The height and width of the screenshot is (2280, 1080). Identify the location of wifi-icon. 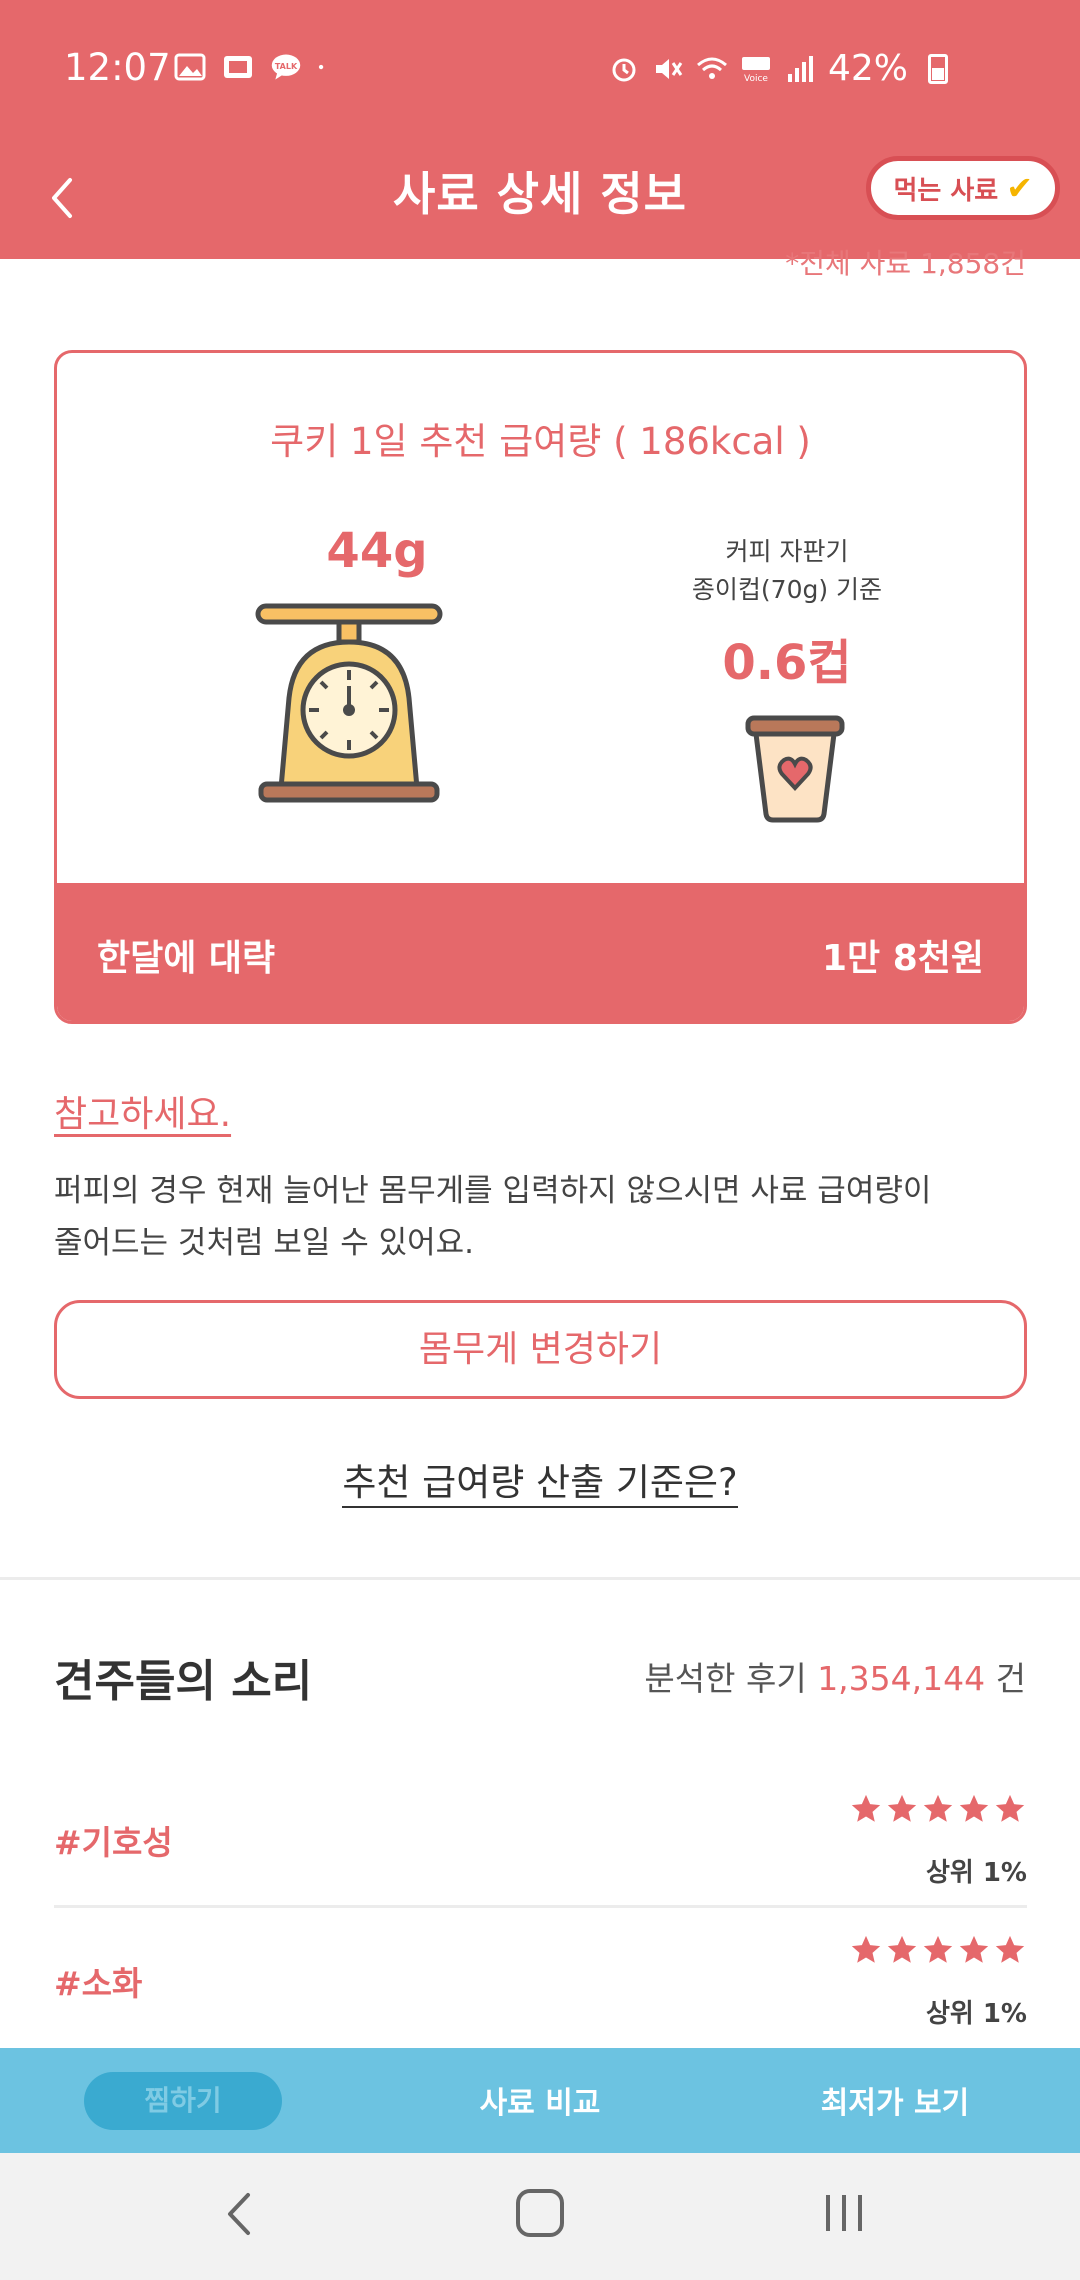
(712, 68).